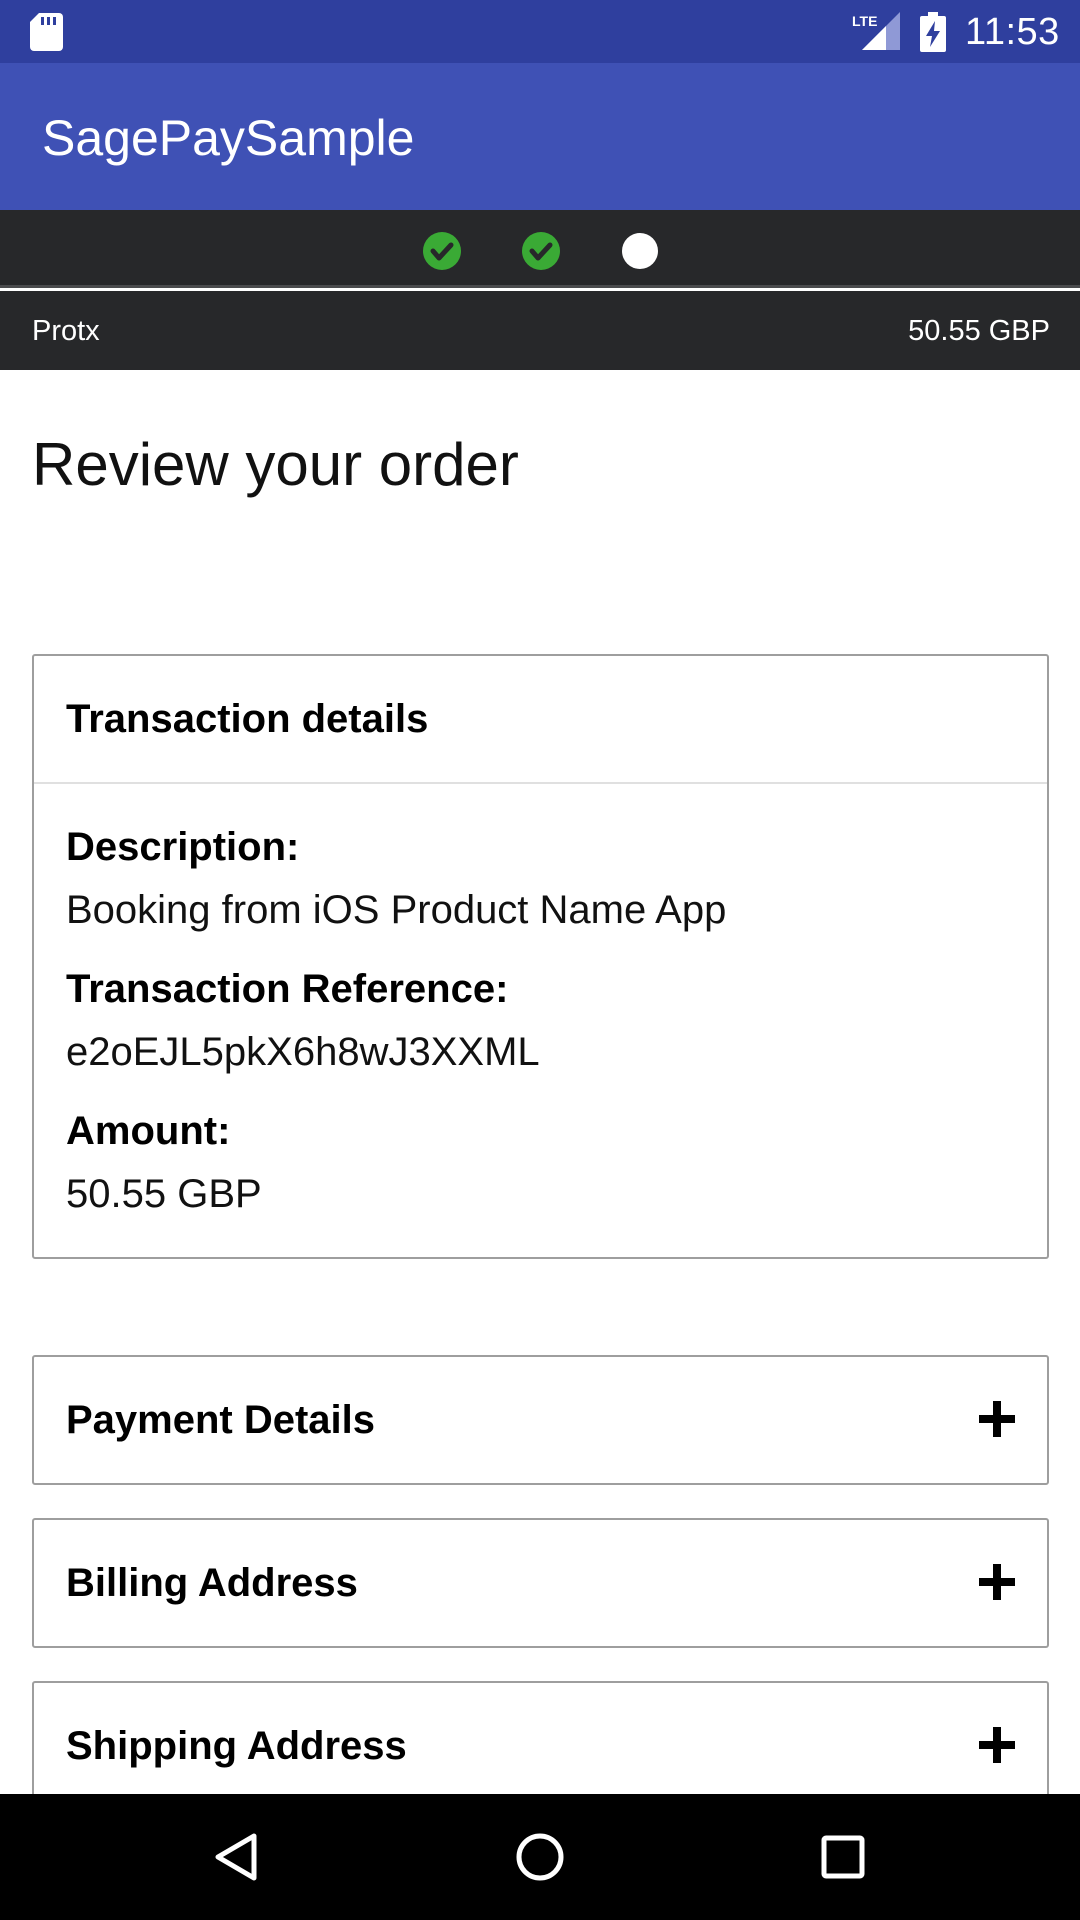  I want to click on section-title: Payment Details, so click(221, 1420).